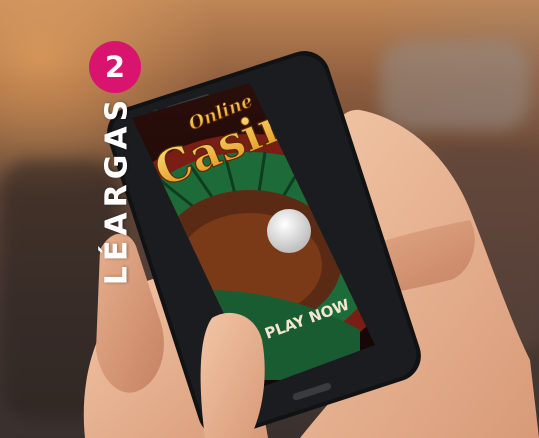 The height and width of the screenshot is (438, 539). I want to click on badge-number: 2, so click(115, 66).